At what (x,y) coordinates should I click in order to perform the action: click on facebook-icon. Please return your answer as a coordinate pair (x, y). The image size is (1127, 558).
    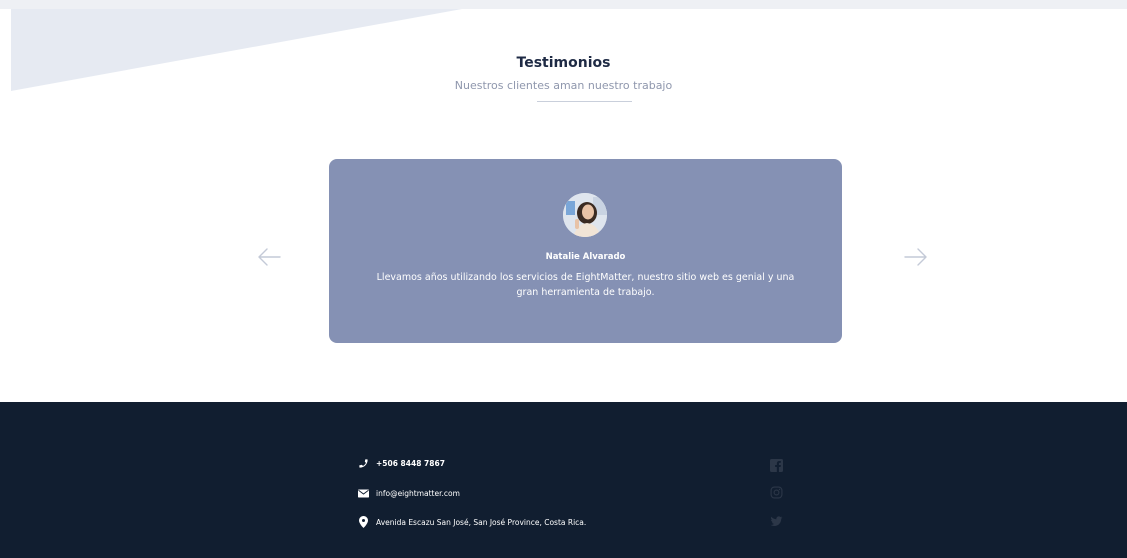
    Looking at the image, I should click on (776, 465).